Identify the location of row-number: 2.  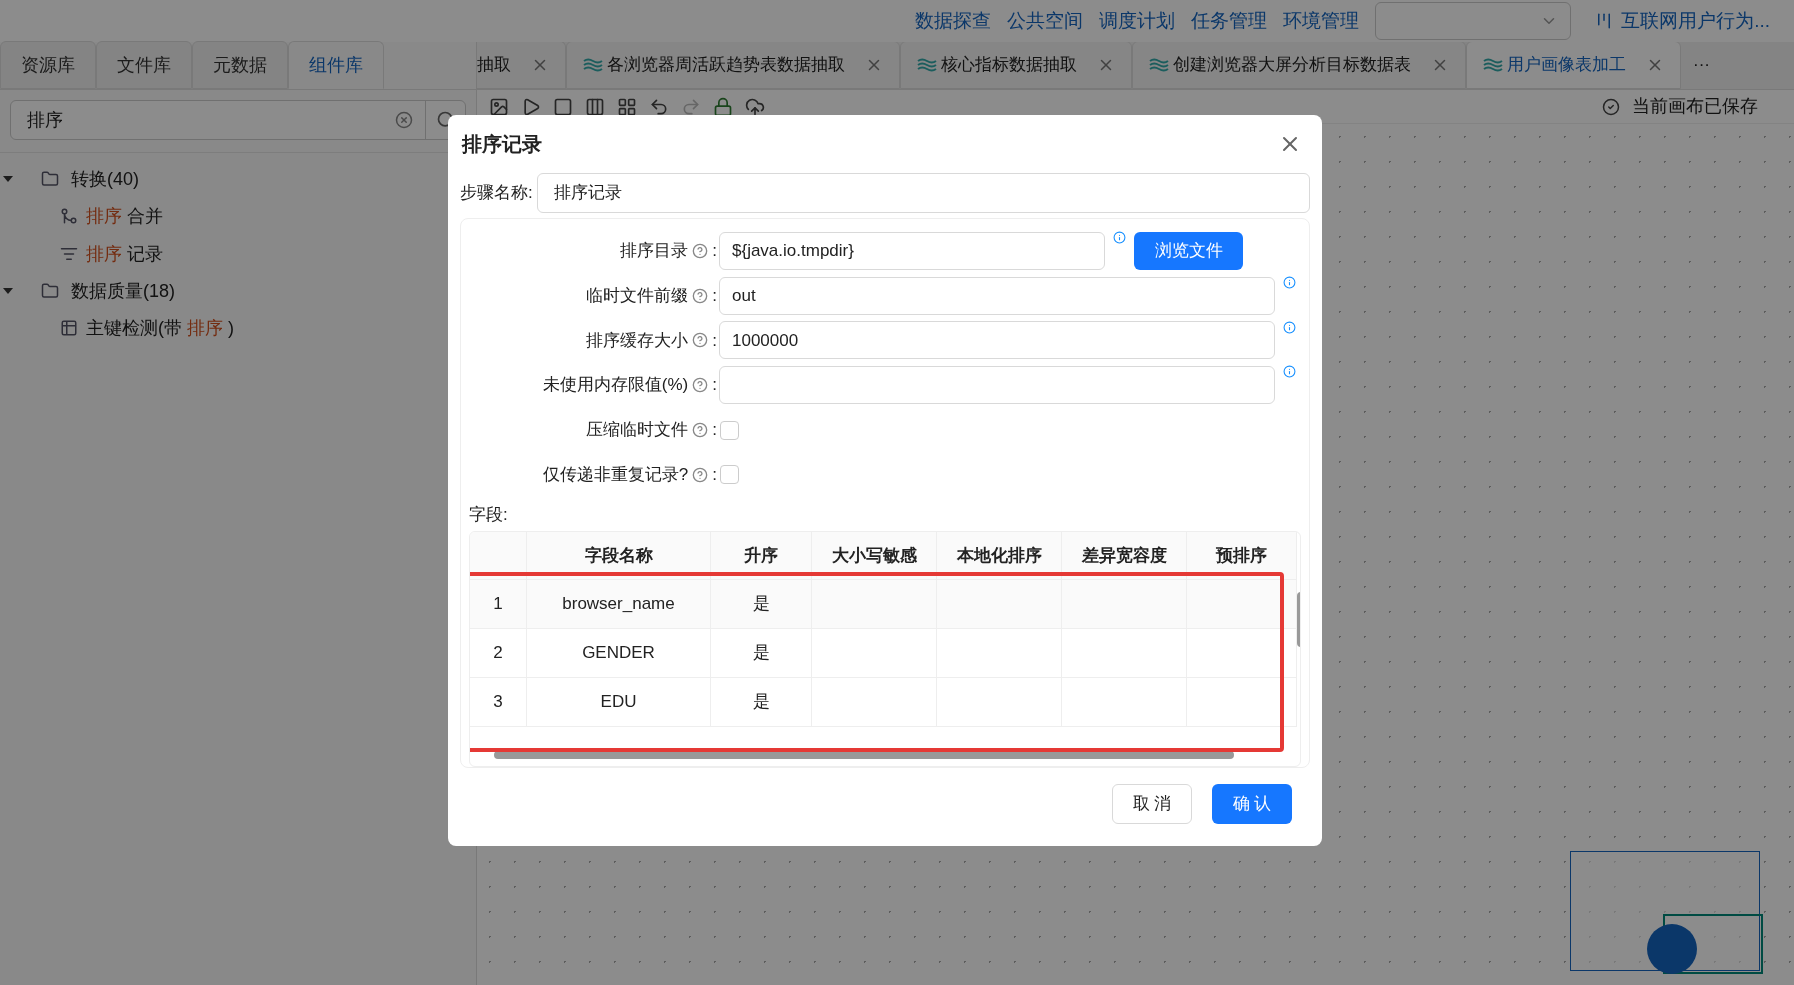
(498, 653).